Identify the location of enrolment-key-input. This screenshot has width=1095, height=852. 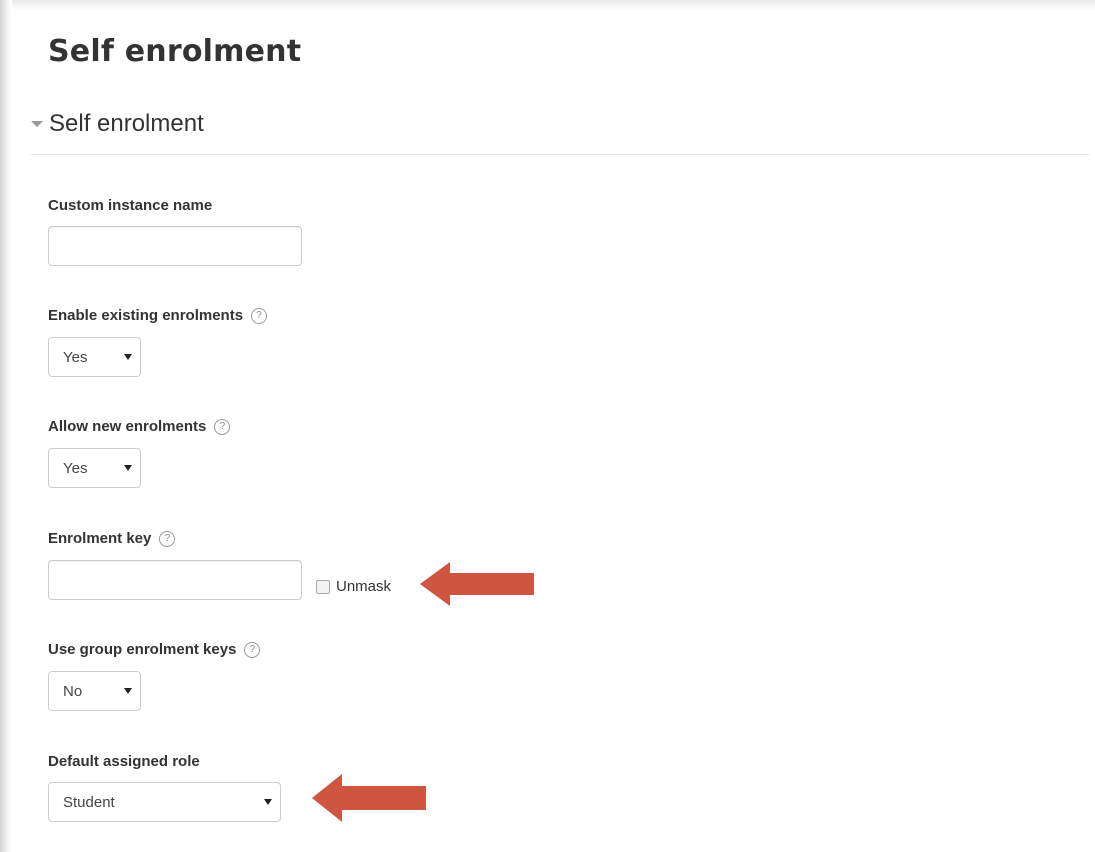
(175, 580).